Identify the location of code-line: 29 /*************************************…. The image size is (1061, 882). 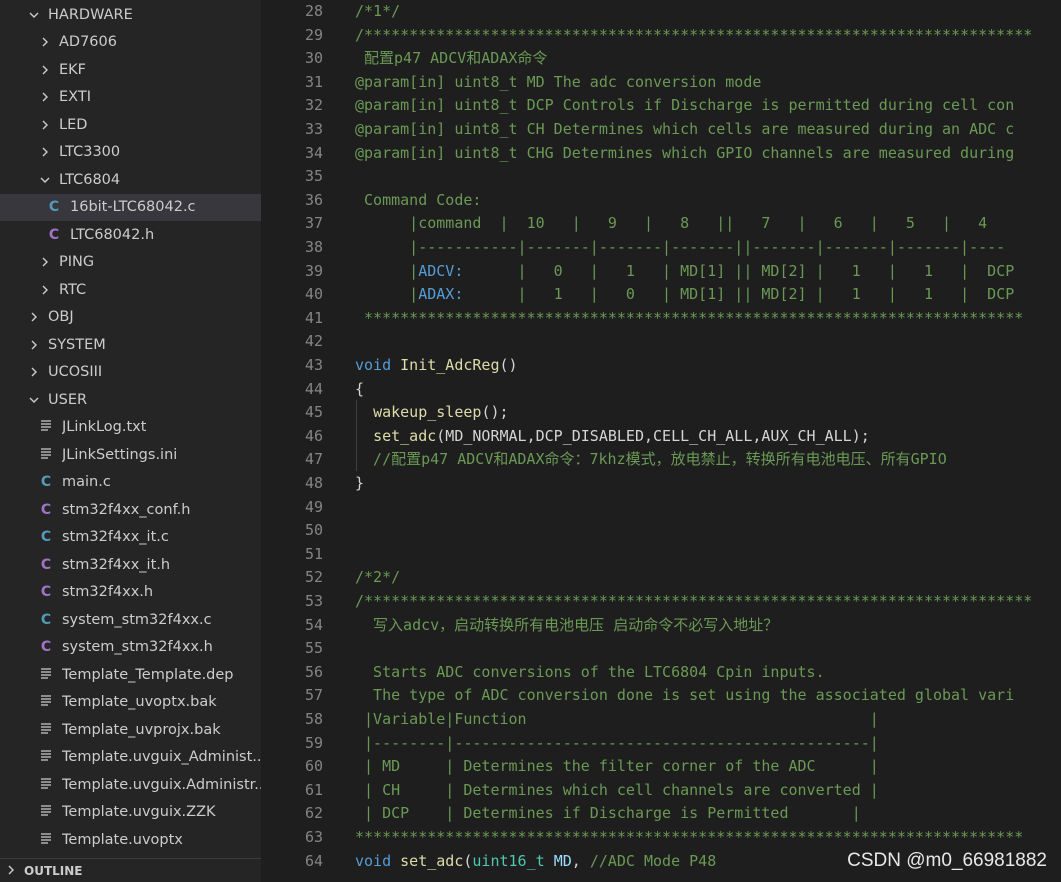
(661, 35).